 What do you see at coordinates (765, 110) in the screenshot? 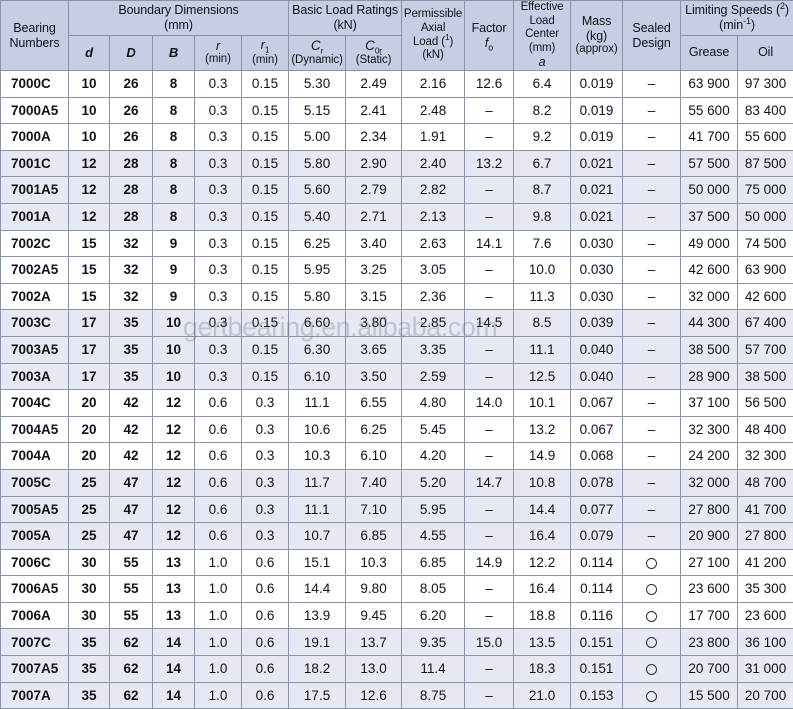
I see `cell-limiting-speed-oil: 83 400` at bounding box center [765, 110].